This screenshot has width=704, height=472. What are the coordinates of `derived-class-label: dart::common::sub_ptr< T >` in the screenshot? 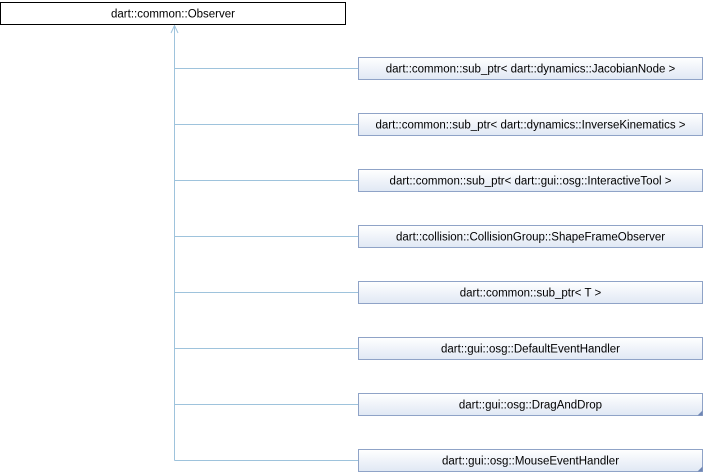 It's located at (531, 294).